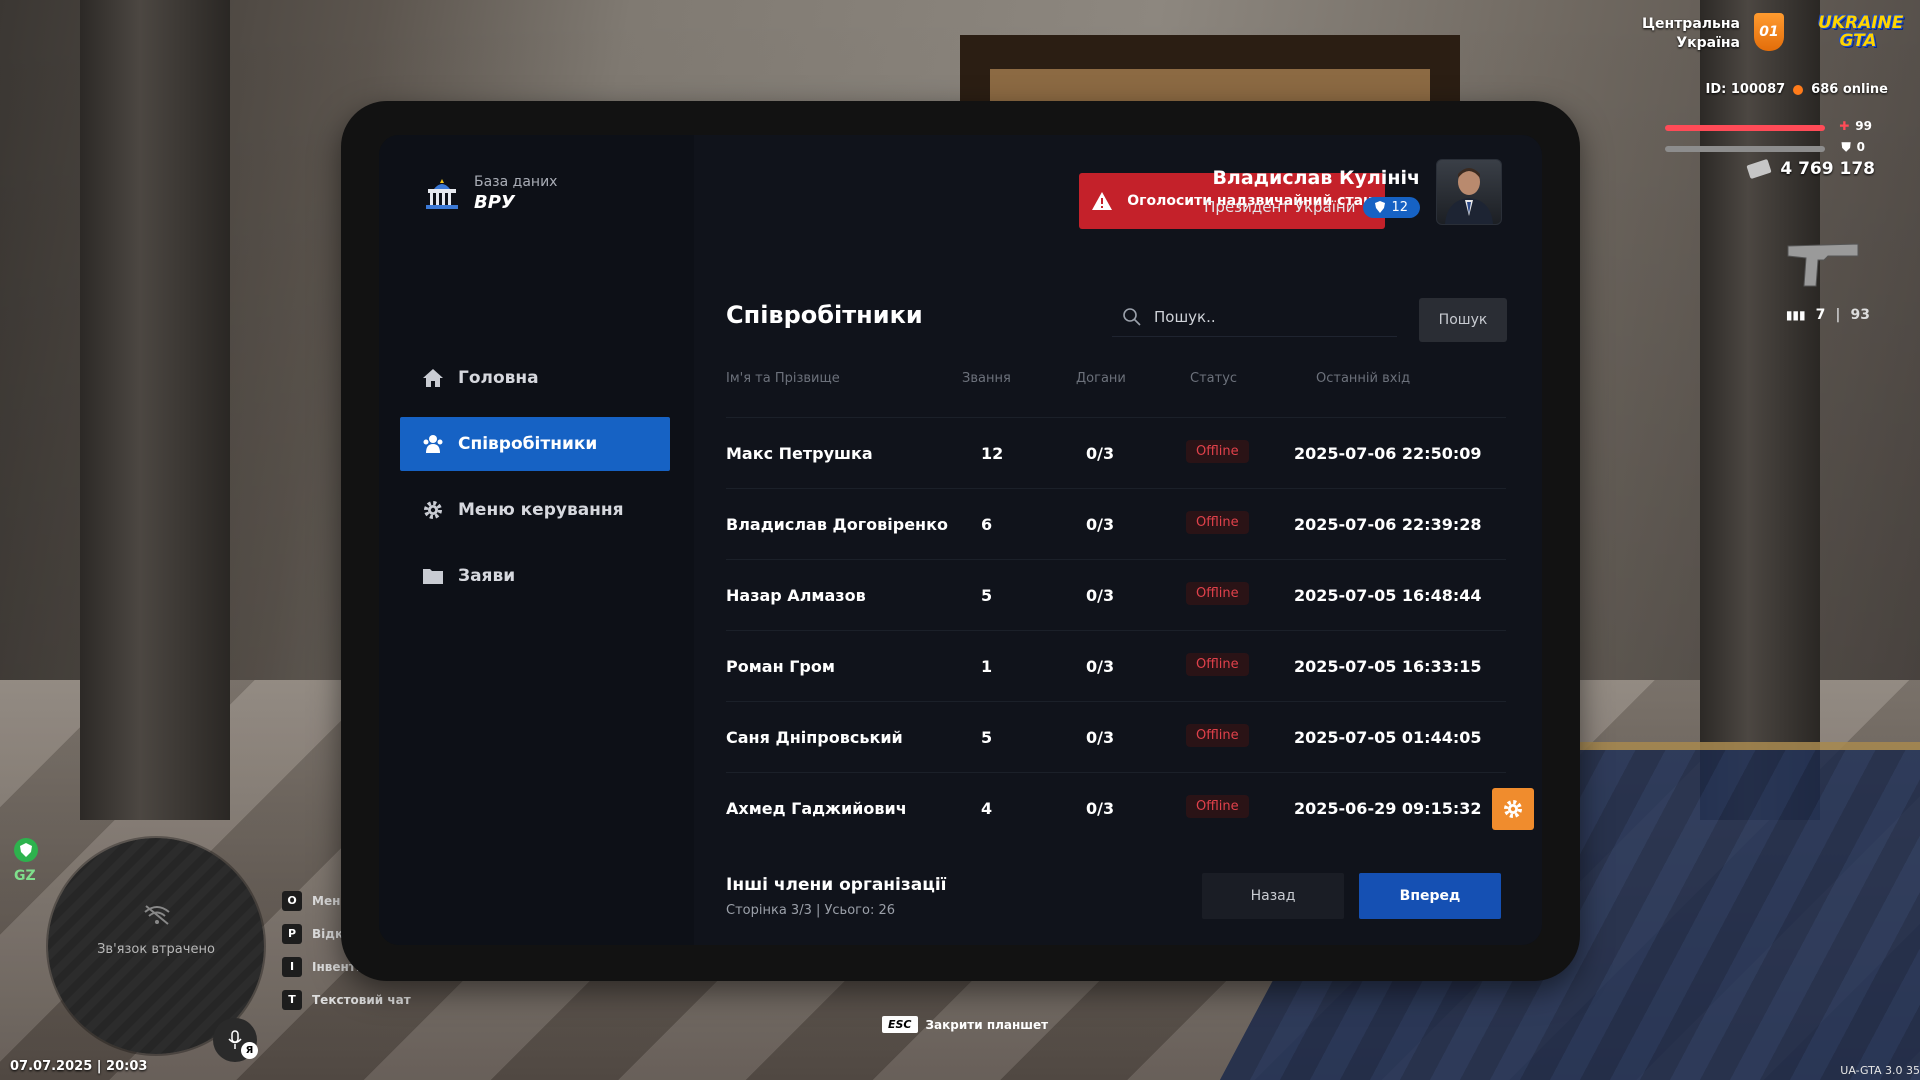  Describe the element at coordinates (1827, 315) in the screenshot. I see `ammo: ▮▮▮ 7 | 93` at that location.